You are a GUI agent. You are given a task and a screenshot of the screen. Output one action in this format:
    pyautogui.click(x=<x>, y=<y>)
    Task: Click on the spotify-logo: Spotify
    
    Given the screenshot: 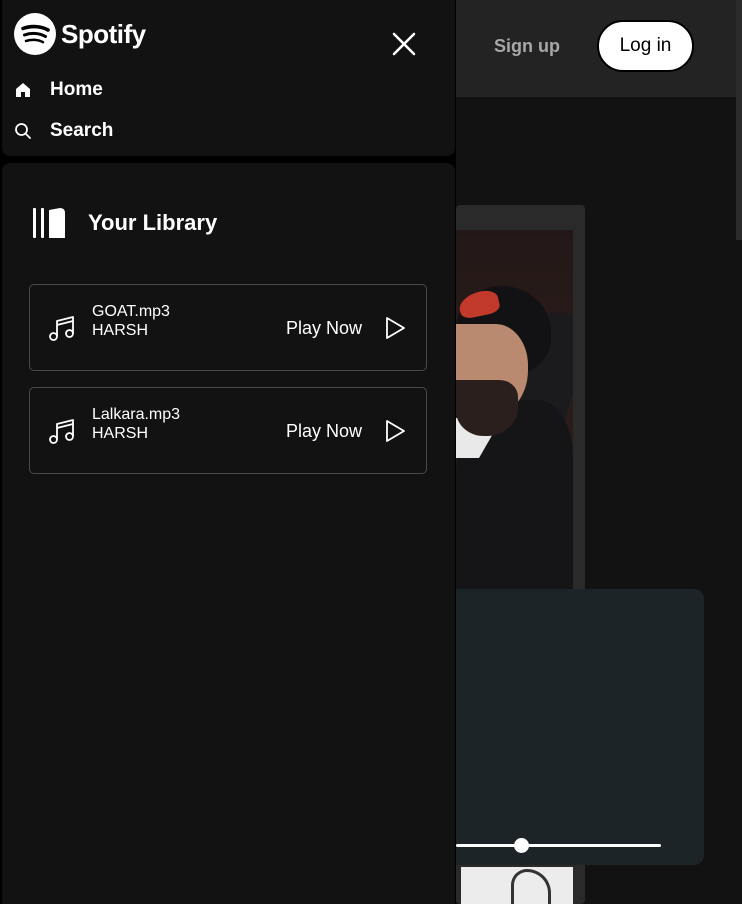 What is the action you would take?
    pyautogui.click(x=80, y=34)
    